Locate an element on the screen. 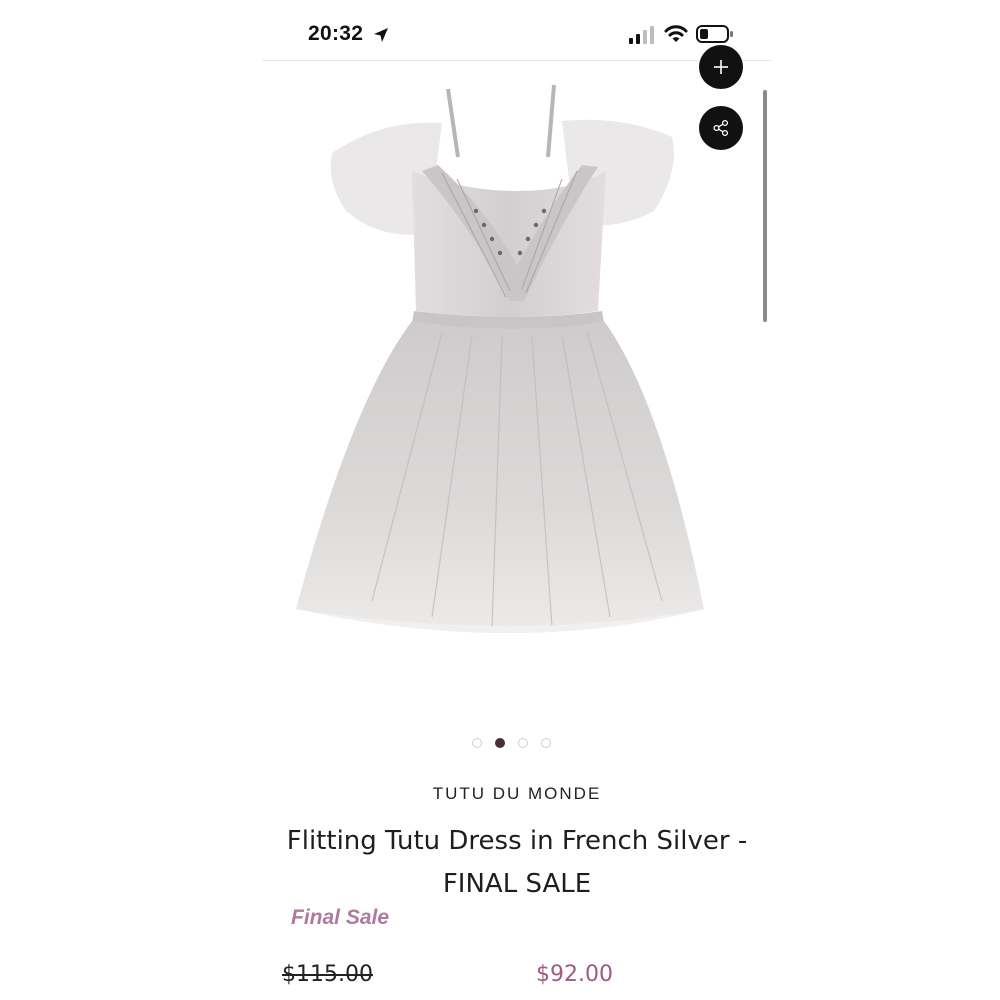  final-sale-tag: Final Sale is located at coordinates (340, 917).